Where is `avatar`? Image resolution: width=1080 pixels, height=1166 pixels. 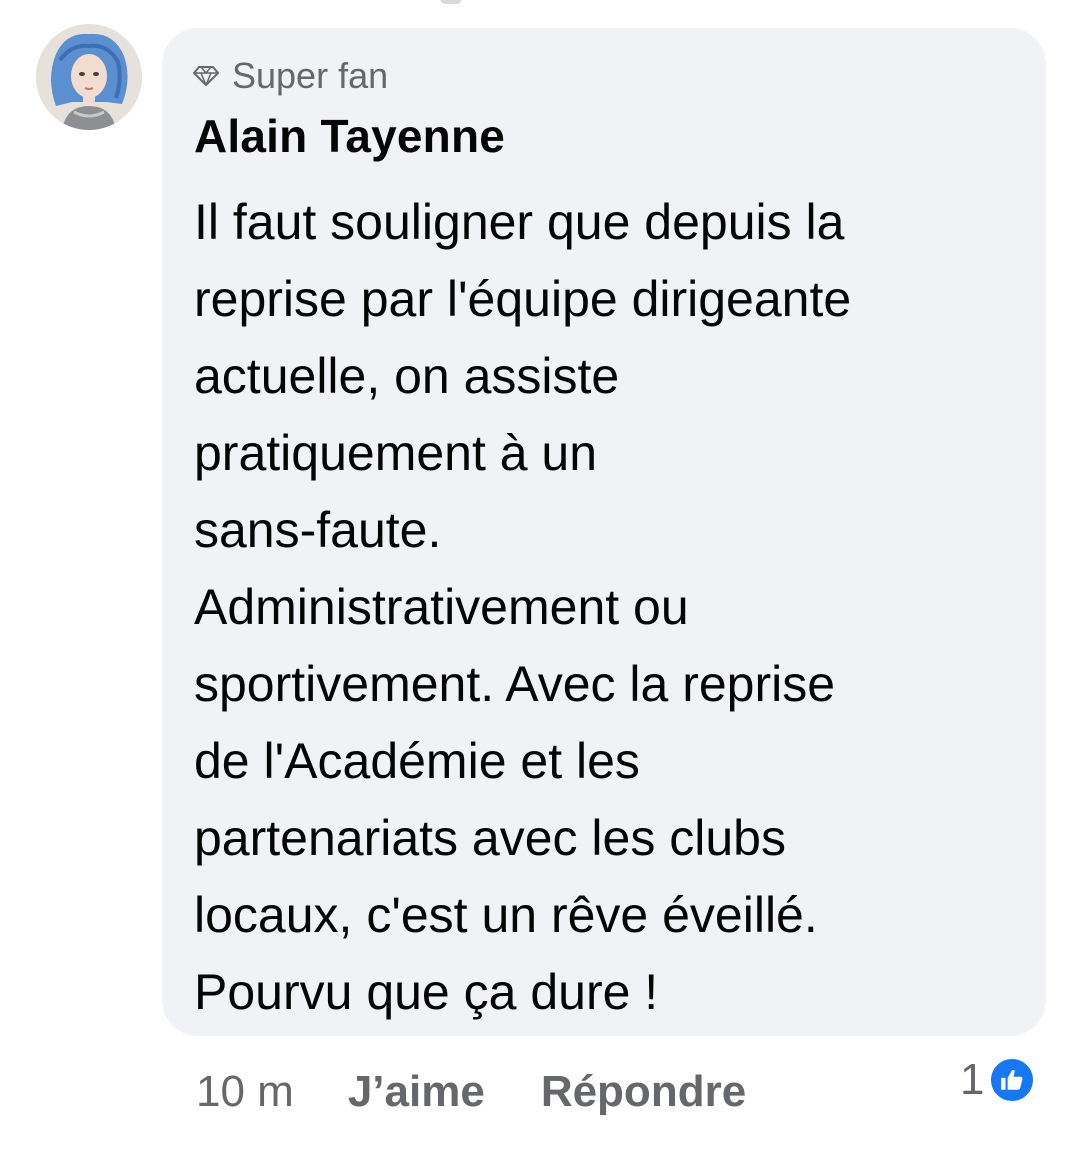
avatar is located at coordinates (89, 77).